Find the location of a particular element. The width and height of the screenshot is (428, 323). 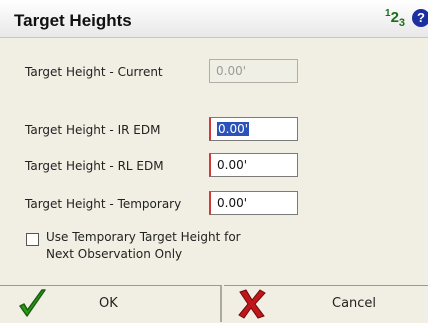

number-pad-icon: 123 is located at coordinates (395, 18).